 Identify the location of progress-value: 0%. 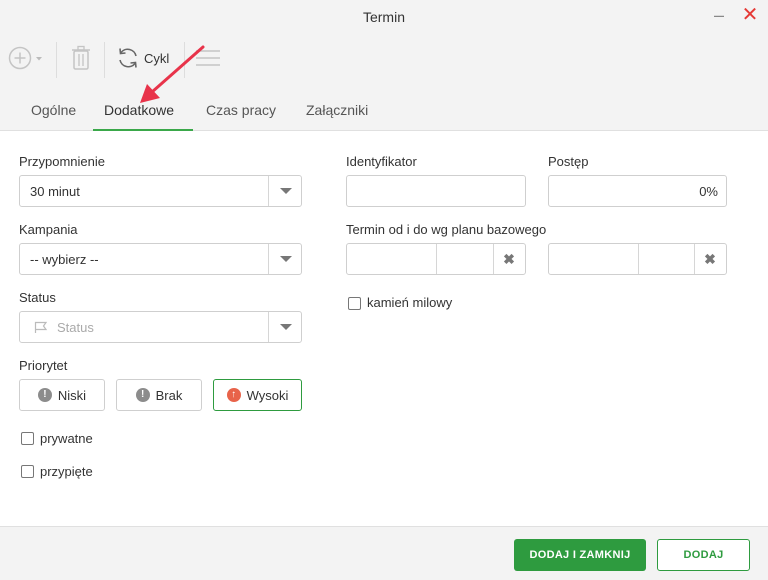
(708, 191).